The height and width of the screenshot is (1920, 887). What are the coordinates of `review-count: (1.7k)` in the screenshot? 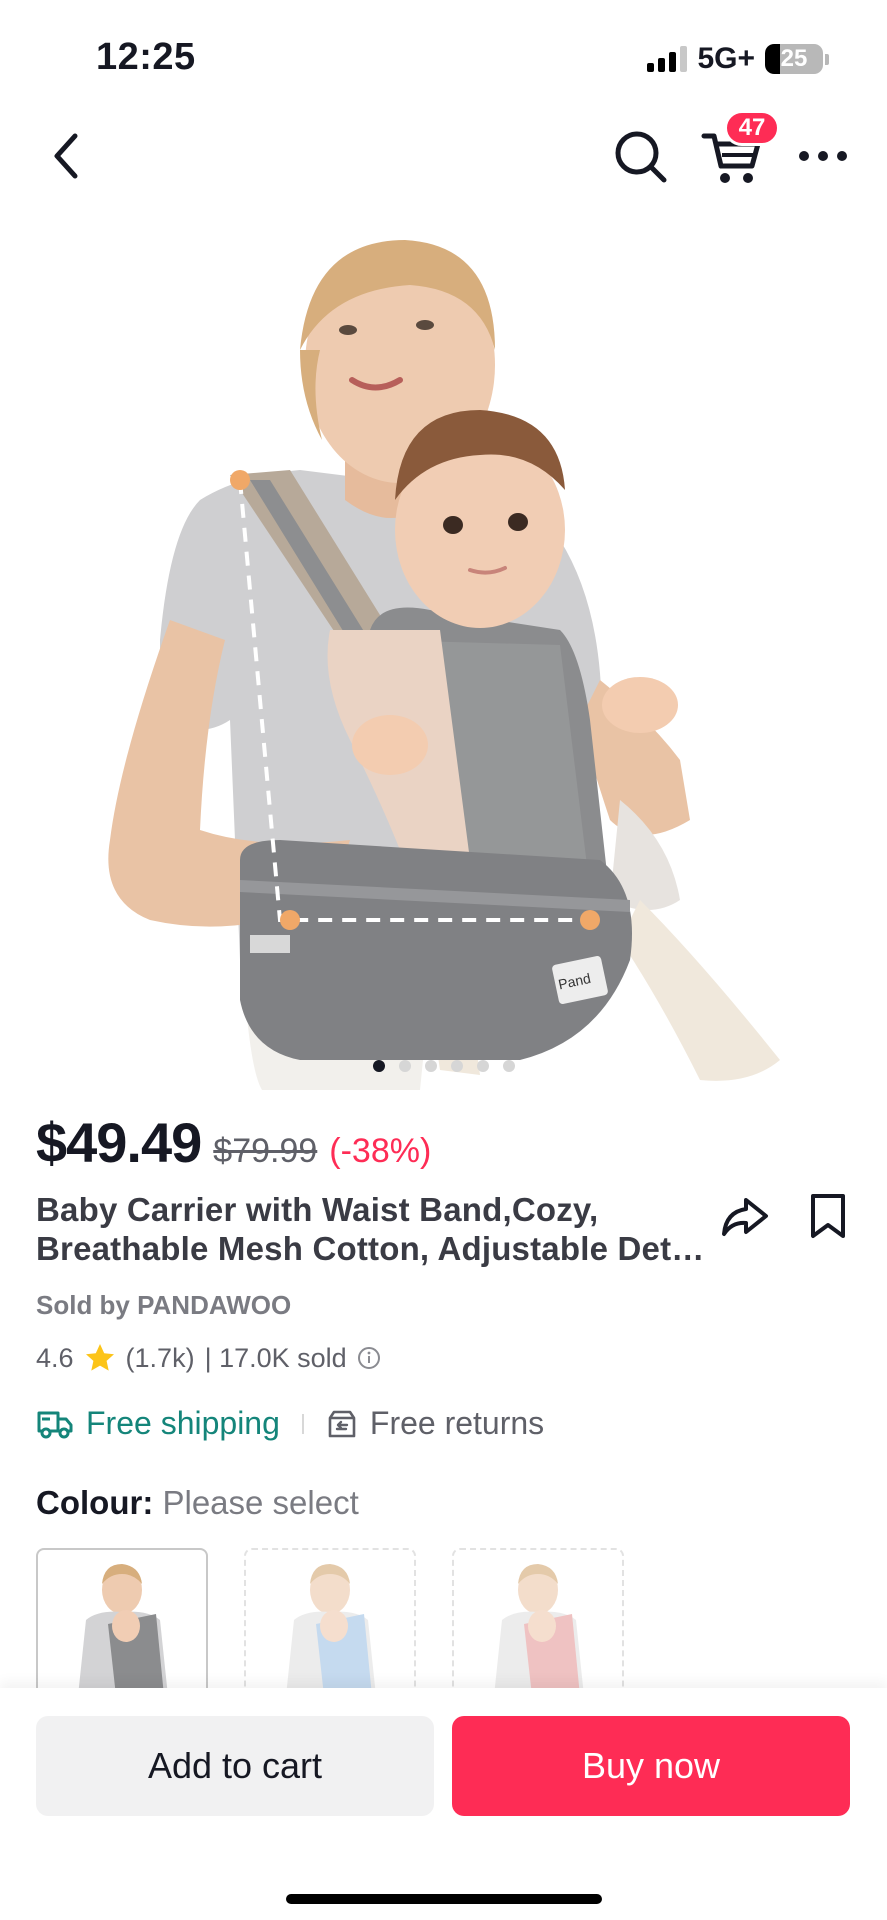 It's located at (160, 1357).